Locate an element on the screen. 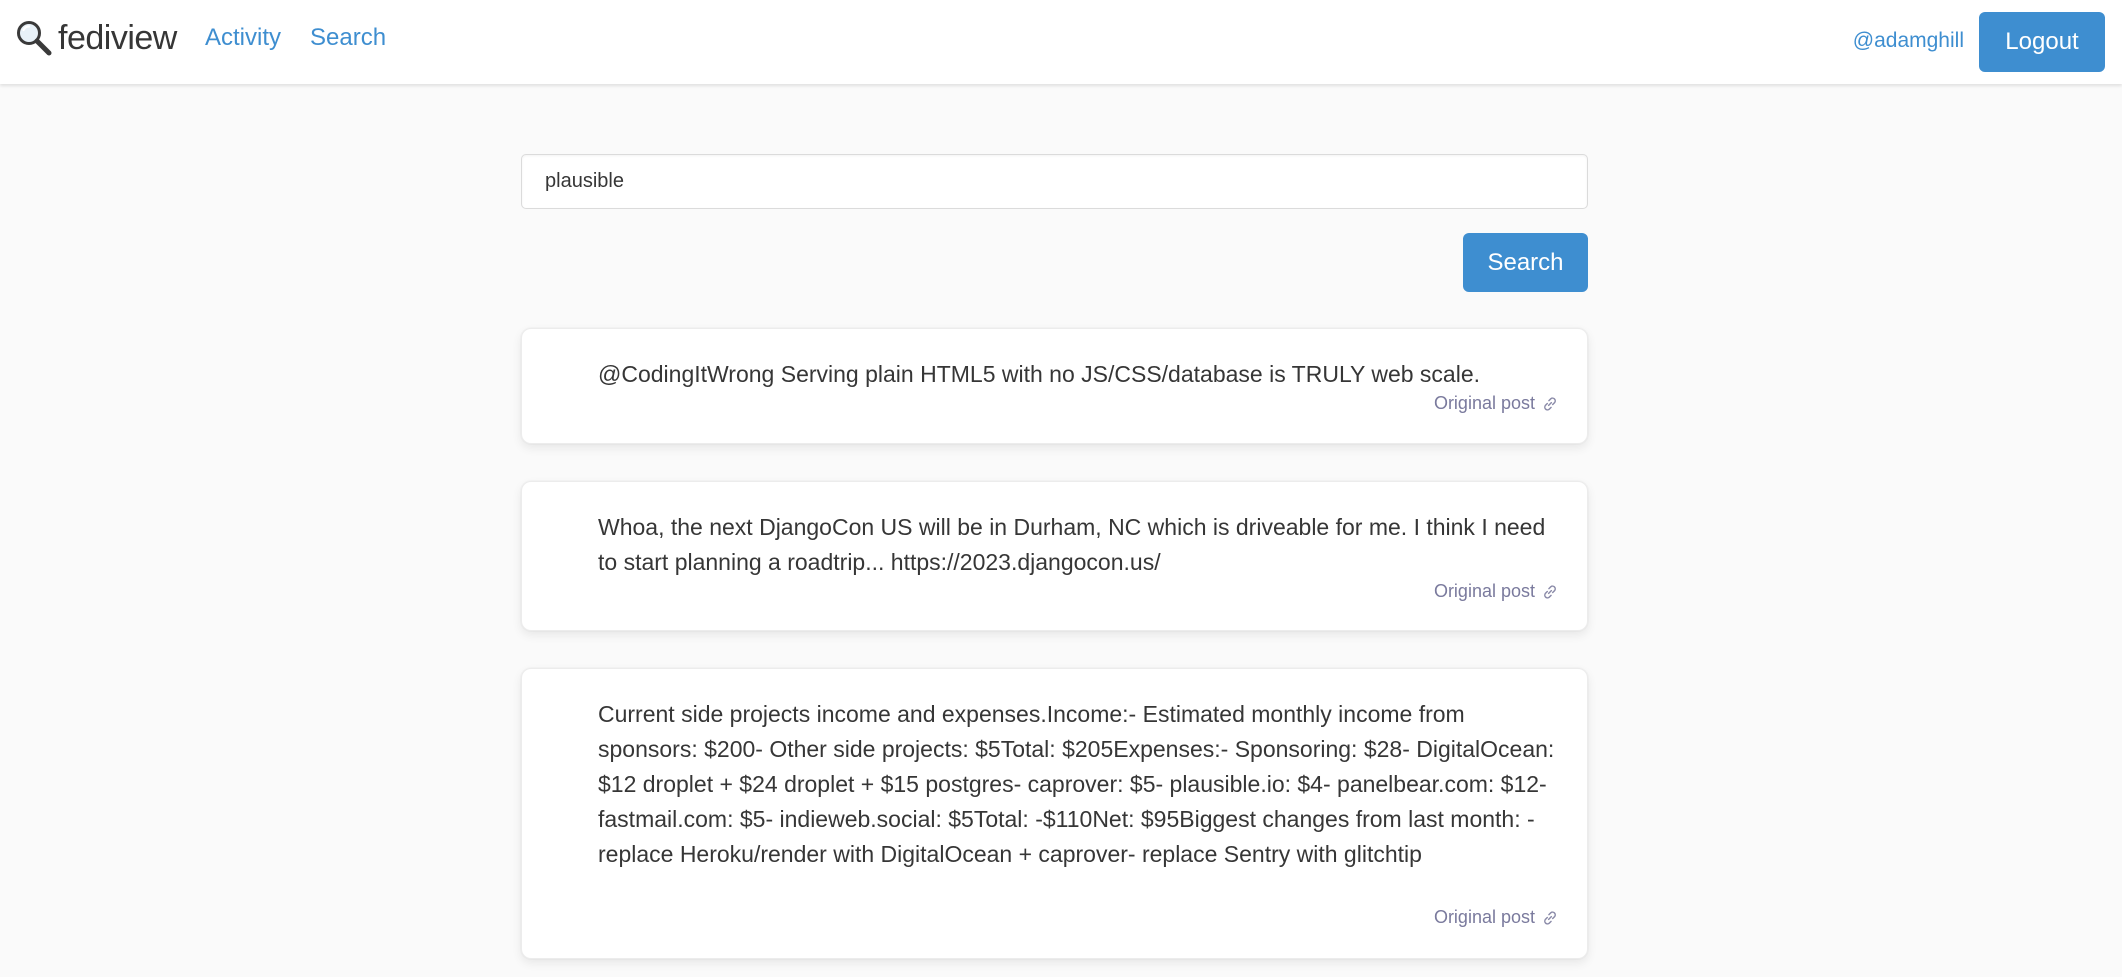 Image resolution: width=2122 pixels, height=977 pixels. nav-link-activity: Activity is located at coordinates (243, 38).